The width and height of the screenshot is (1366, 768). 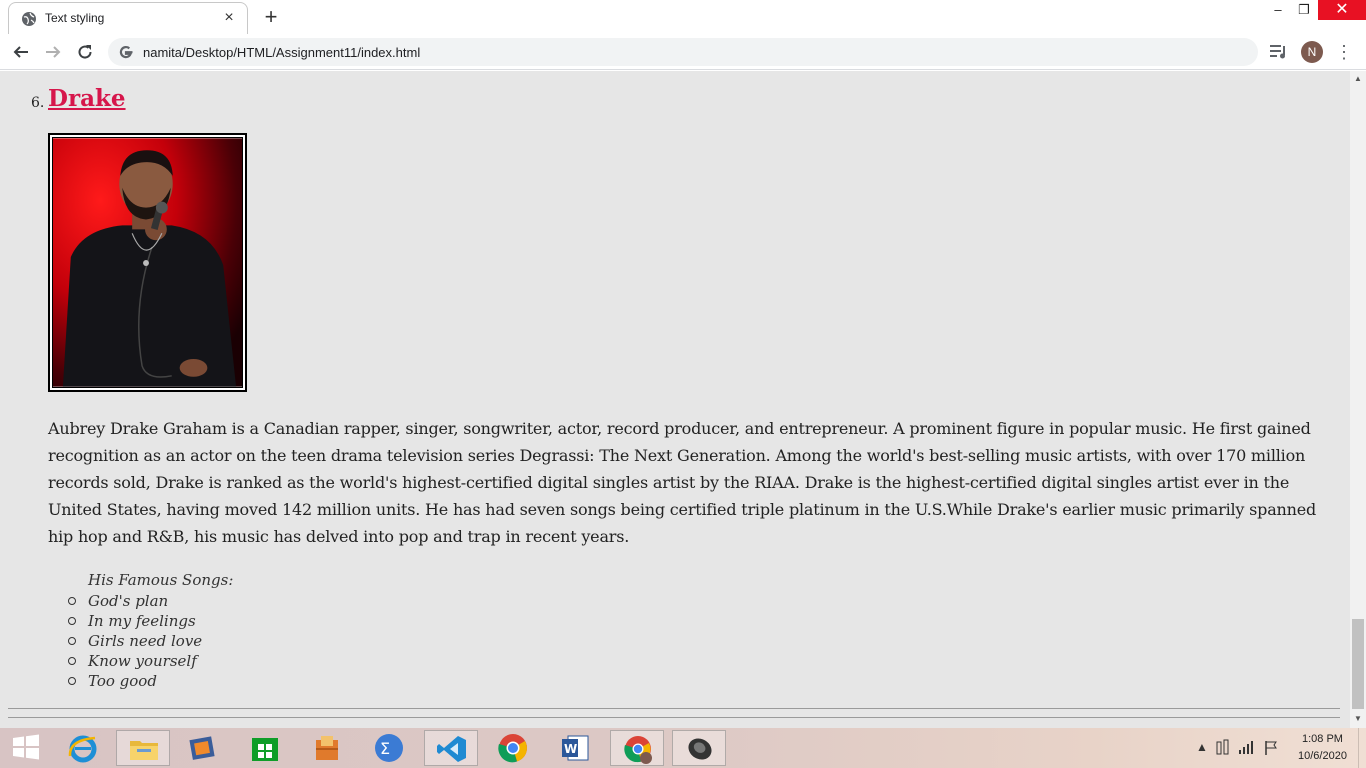 I want to click on list-item: God's plan, so click(x=134, y=601).